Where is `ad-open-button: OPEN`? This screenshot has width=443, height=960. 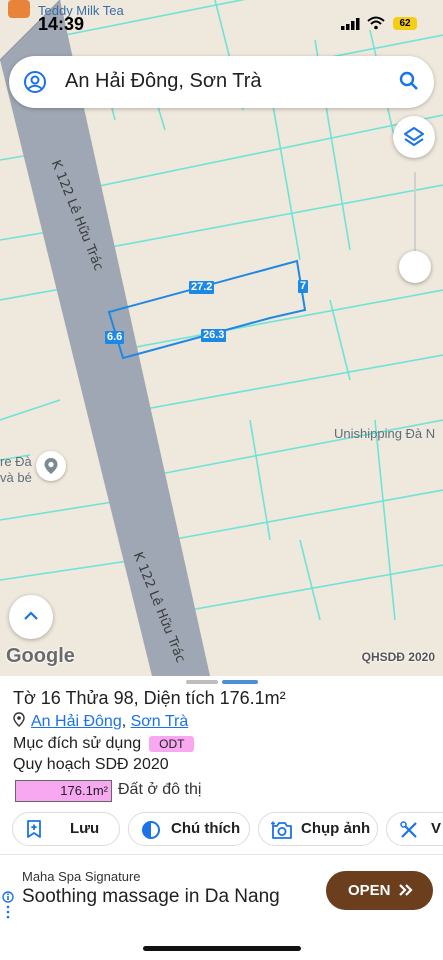
ad-open-button: OPEN is located at coordinates (379, 890).